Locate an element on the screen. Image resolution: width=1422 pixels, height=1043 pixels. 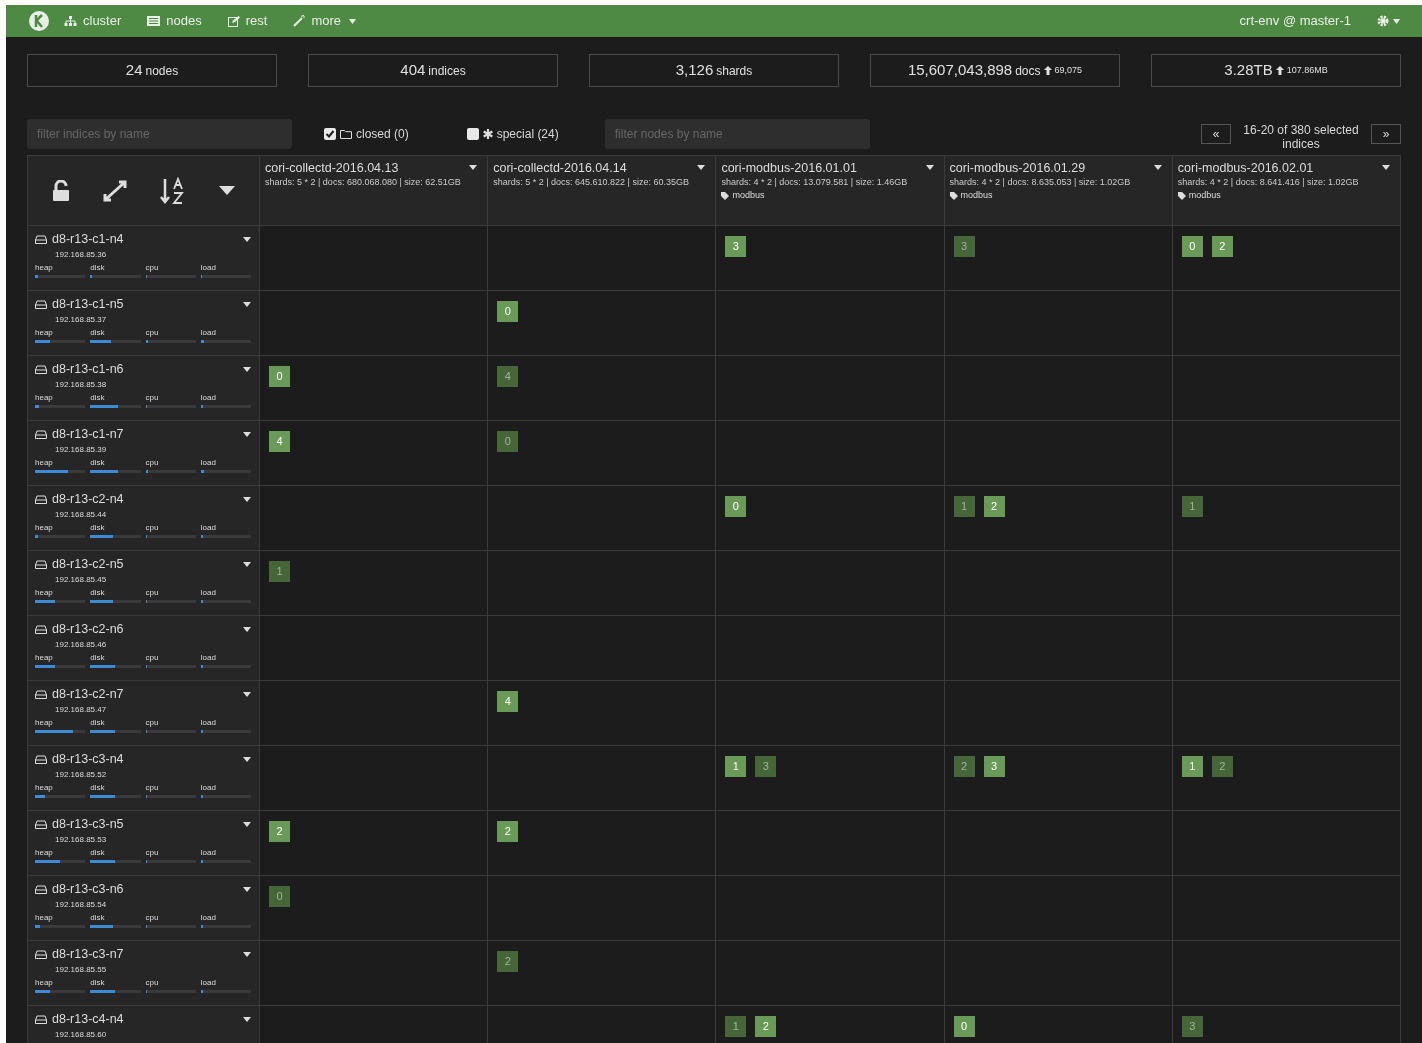
index-info: shards: 5 * 2 | docs: 680.068.080 | size: 62.51GB is located at coordinates (363, 182).